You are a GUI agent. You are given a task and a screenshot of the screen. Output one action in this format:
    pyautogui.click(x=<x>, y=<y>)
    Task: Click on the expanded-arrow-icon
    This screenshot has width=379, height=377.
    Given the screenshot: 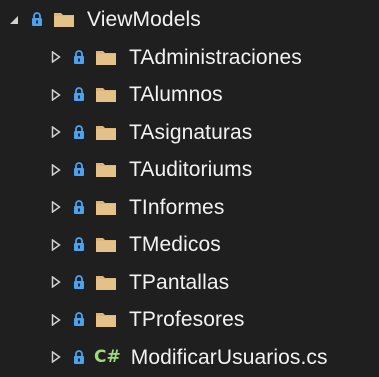 What is the action you would take?
    pyautogui.click(x=14, y=20)
    